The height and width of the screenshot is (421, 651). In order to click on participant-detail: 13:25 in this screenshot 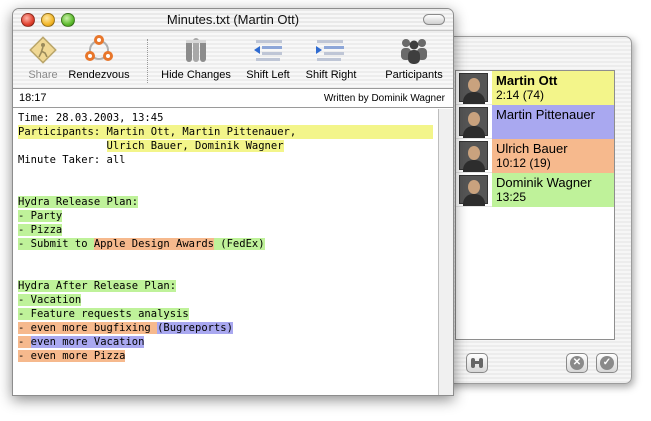, I will do `click(511, 197)`.